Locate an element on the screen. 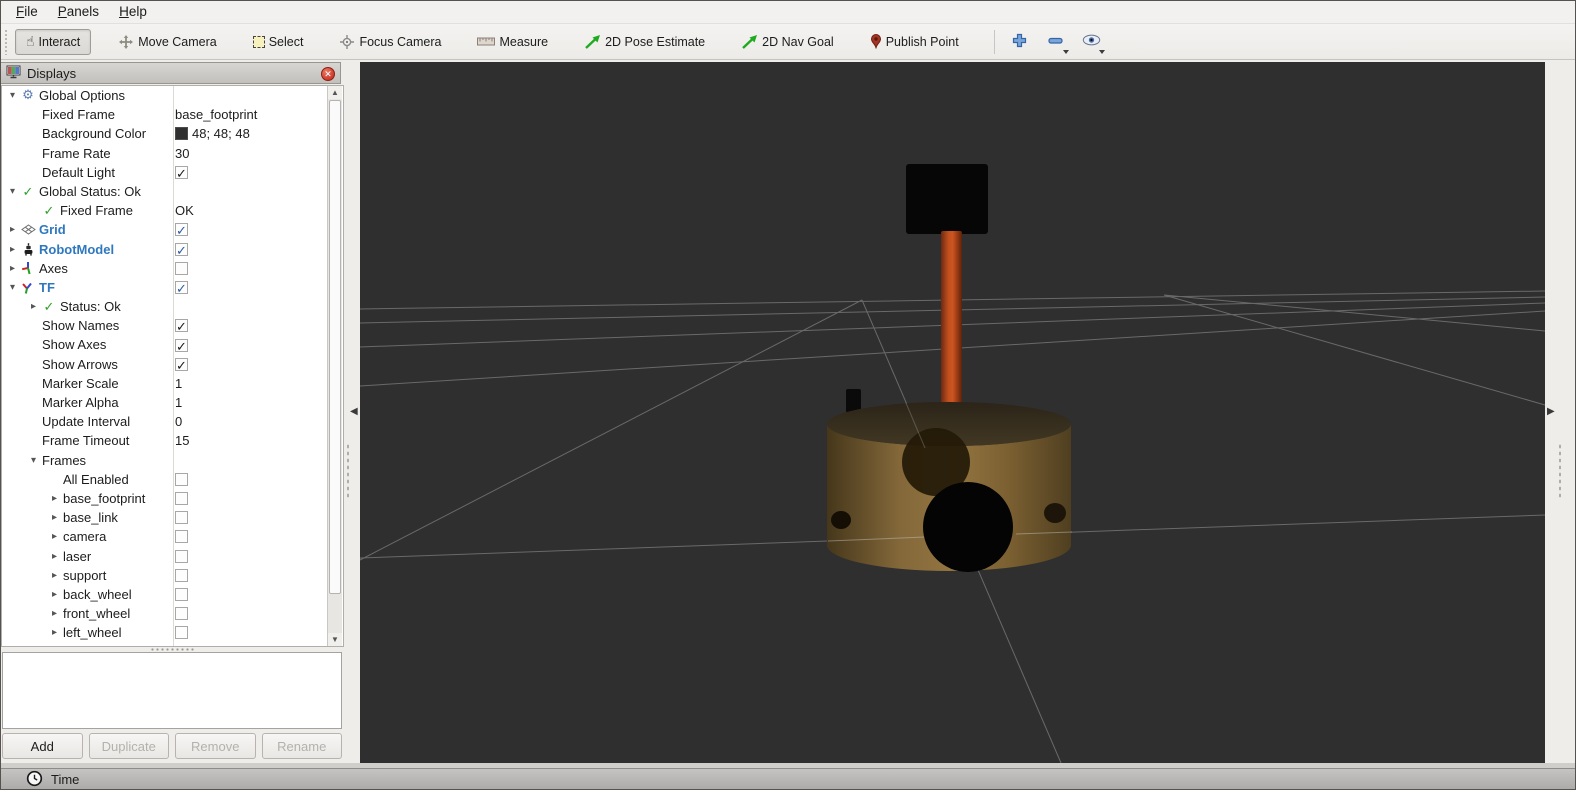 This screenshot has height=790, width=1576. tree-row-fixed-frame: ✓ Fixed Frame OK is located at coordinates (165, 210).